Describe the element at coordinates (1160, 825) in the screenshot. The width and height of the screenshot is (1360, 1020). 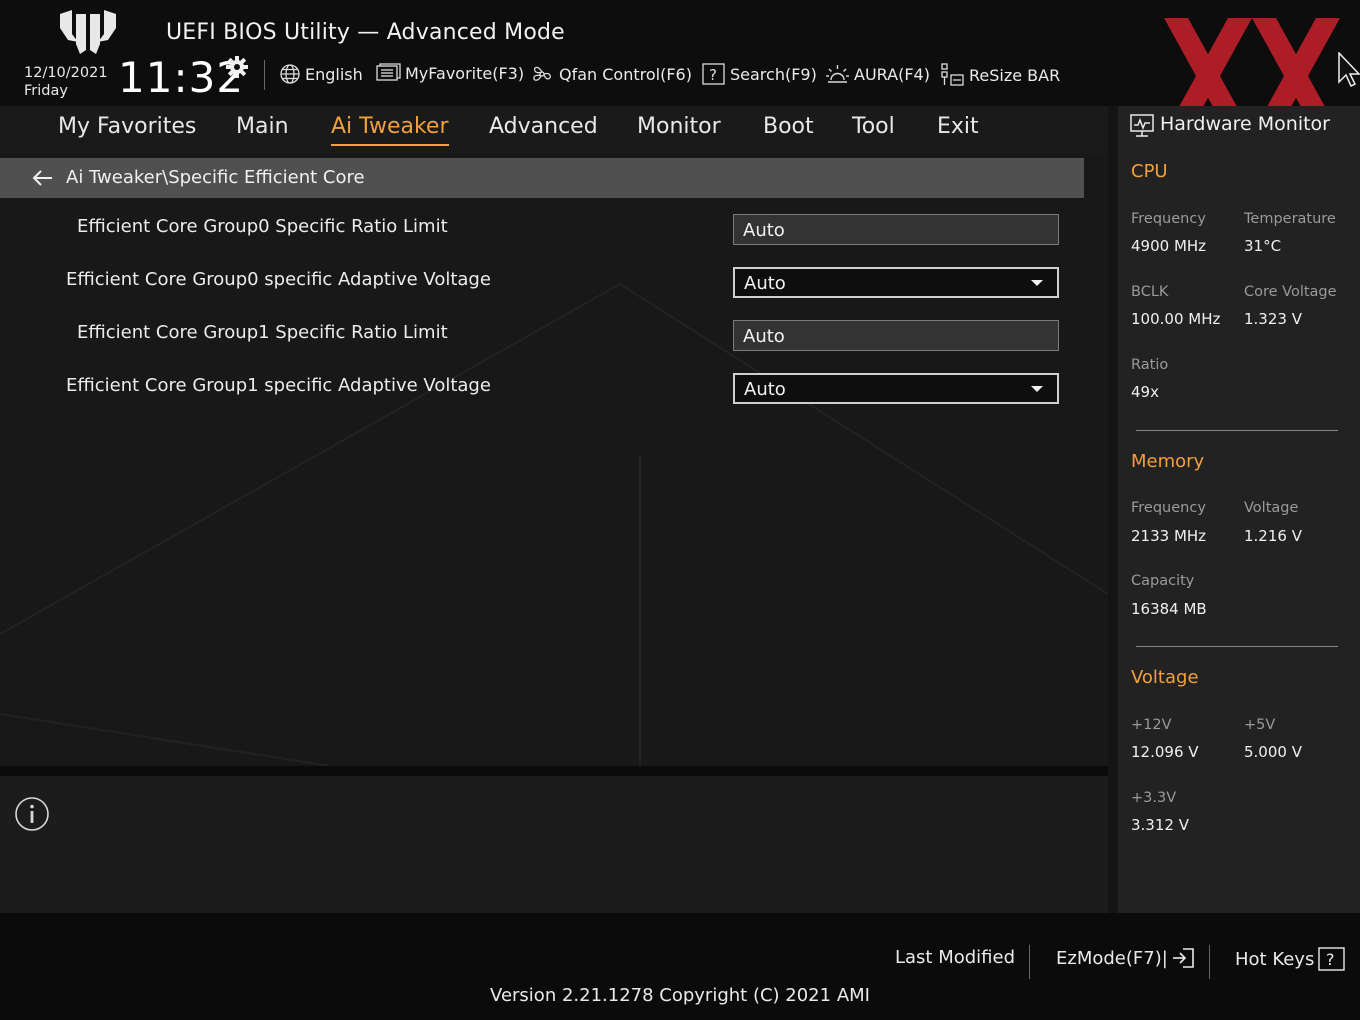
I see `v33-value: 3.312 V` at that location.